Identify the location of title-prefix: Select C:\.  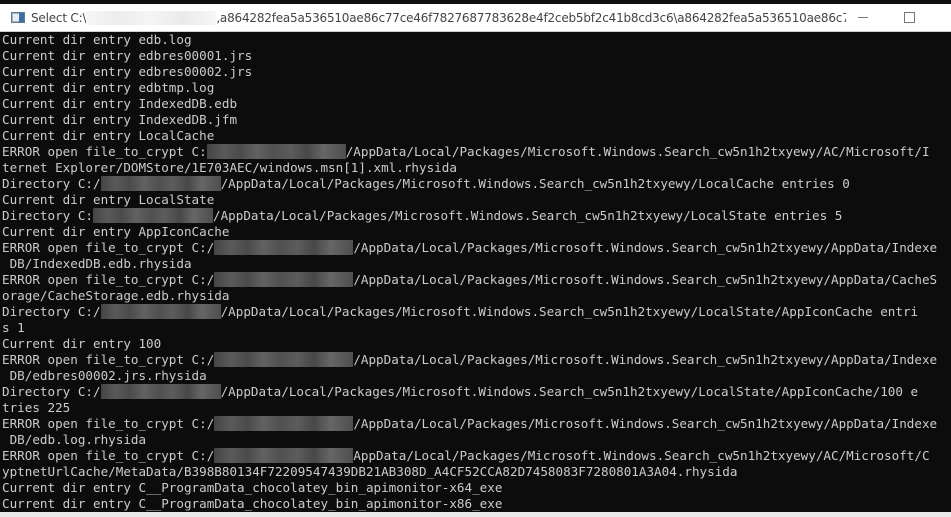
(59, 18).